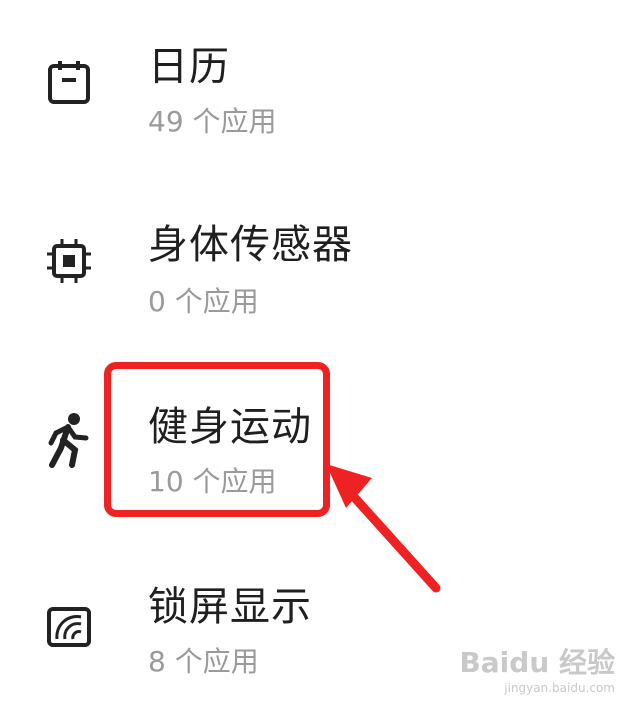  I want to click on item-subtitle: 8 个应用, so click(203, 661).